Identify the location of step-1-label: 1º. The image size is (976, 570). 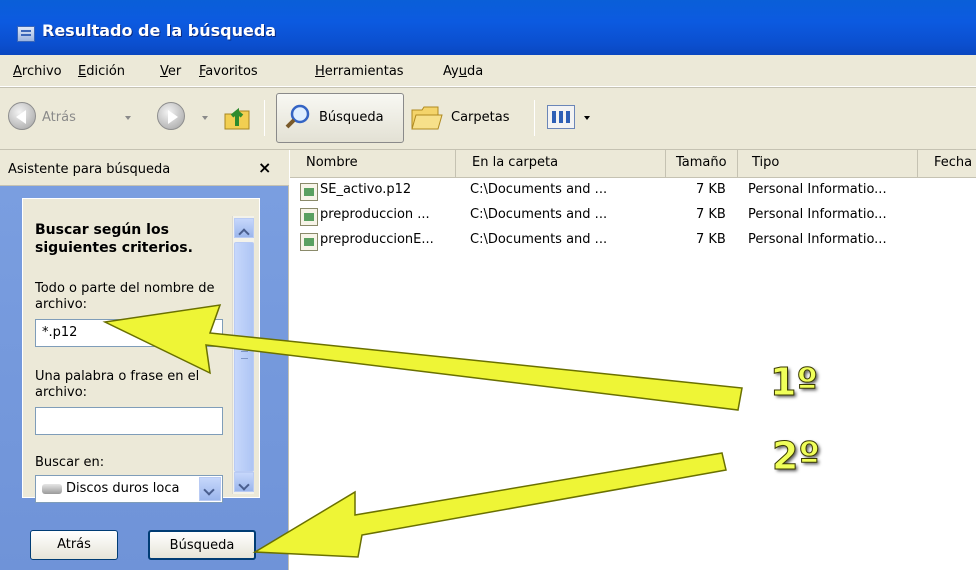
(794, 382).